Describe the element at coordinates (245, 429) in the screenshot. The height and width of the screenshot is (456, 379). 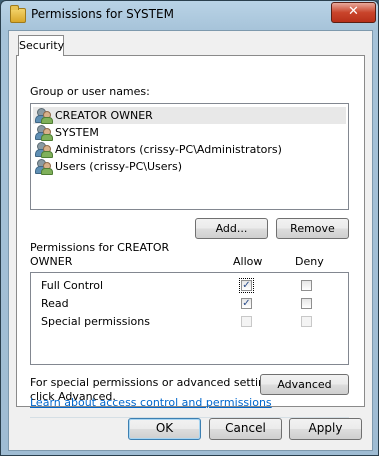
I see `cancel-button: Cancel` at that location.